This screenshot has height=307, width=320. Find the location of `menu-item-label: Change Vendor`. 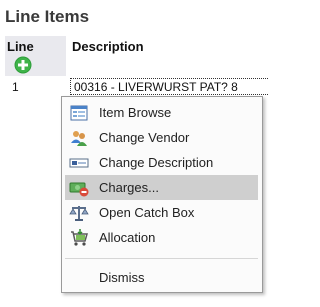

menu-item-label: Change Vendor is located at coordinates (144, 137).